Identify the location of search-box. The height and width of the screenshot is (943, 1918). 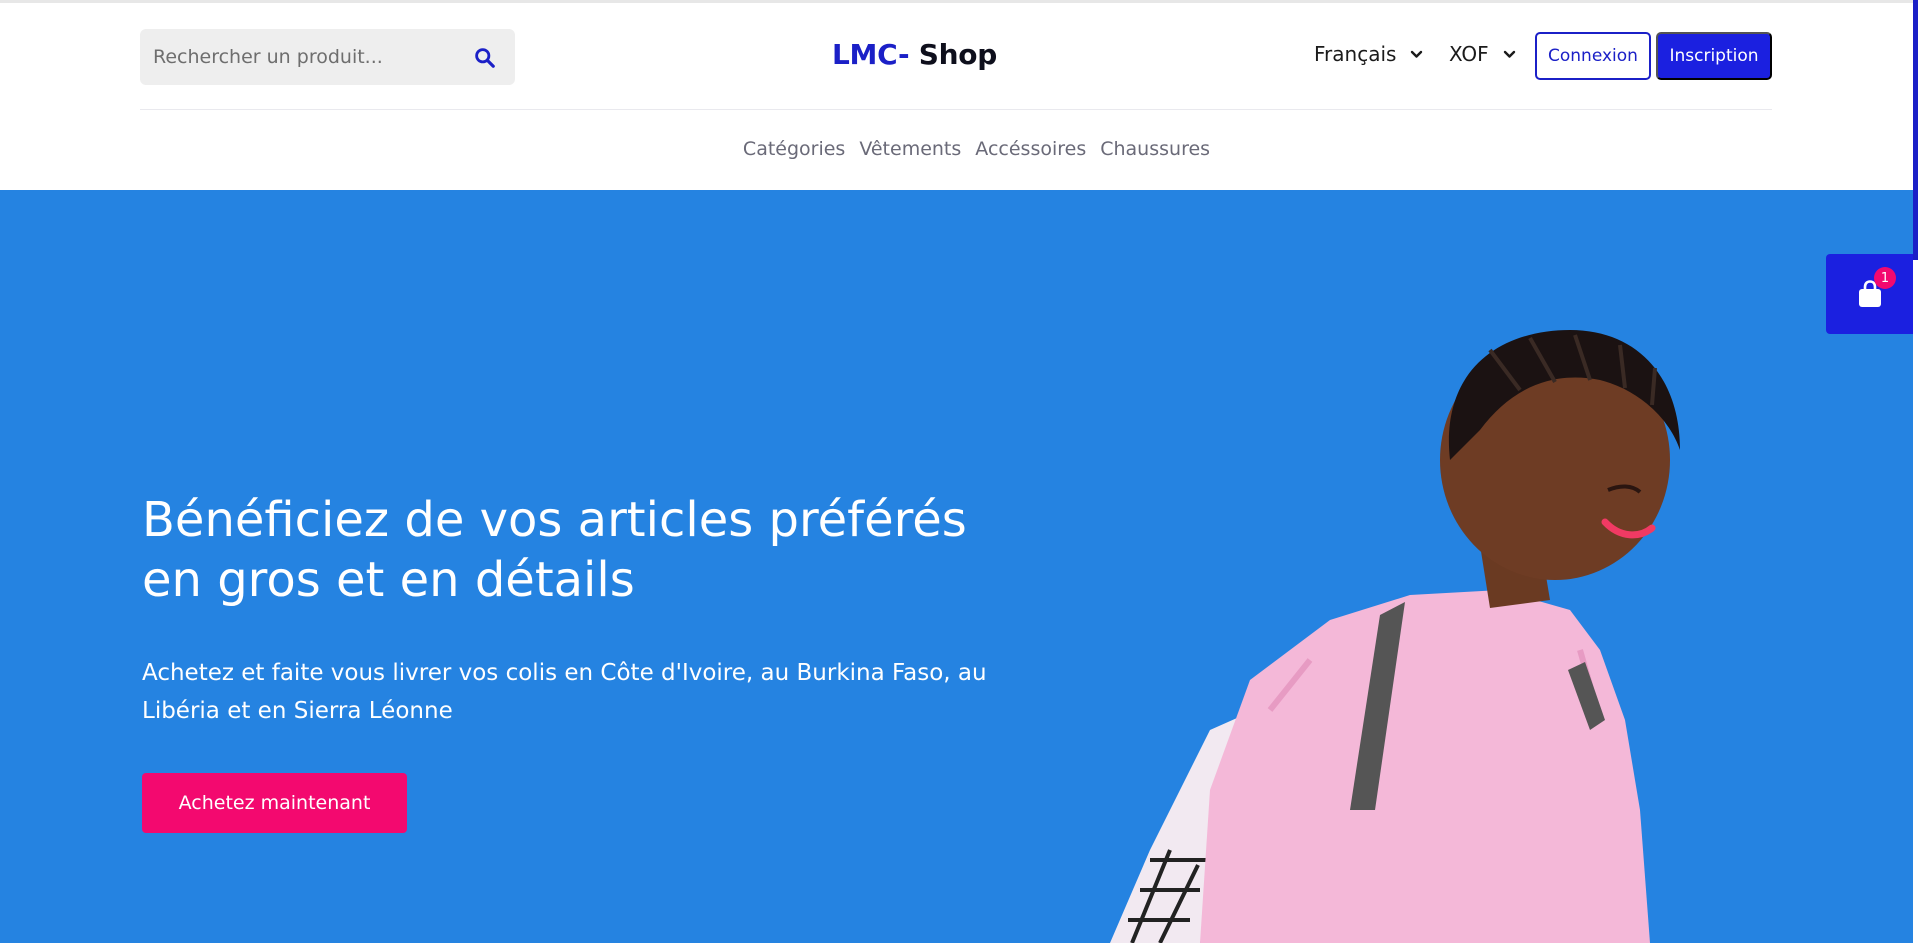
(327, 57).